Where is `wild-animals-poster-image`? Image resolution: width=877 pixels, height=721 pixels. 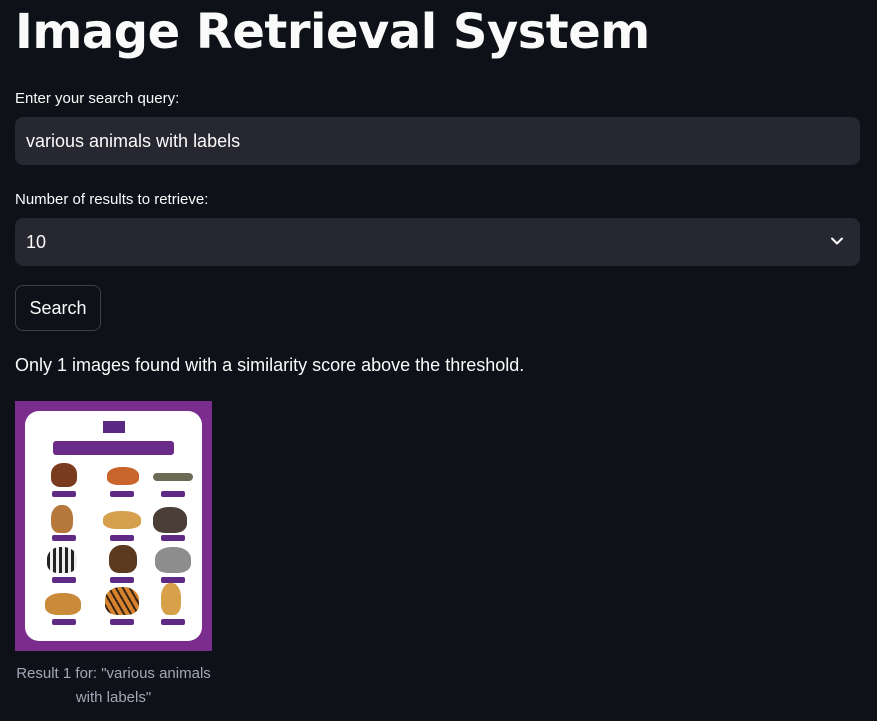
wild-animals-poster-image is located at coordinates (113, 526).